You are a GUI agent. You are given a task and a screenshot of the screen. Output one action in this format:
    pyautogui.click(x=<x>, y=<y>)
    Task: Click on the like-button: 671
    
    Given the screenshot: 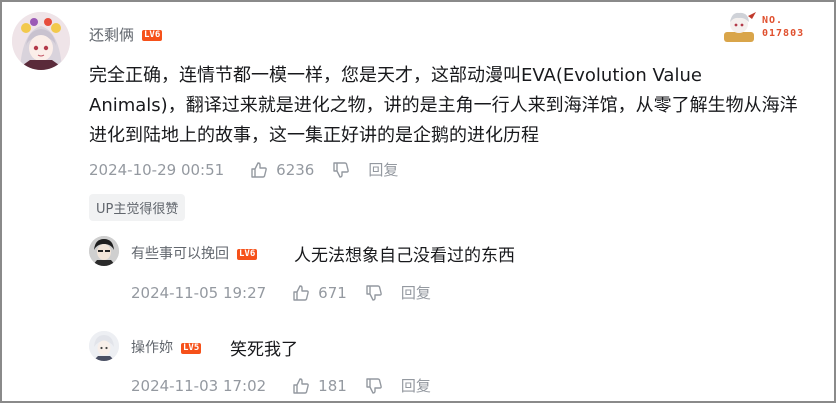 What is the action you would take?
    pyautogui.click(x=319, y=293)
    